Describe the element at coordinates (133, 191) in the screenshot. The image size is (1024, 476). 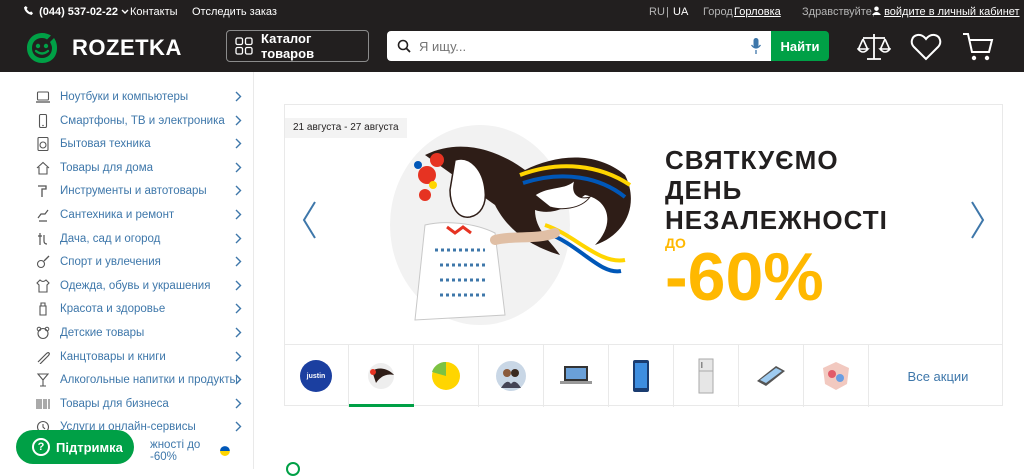
I see `sidebar-item-label: Инструменты и автотовары` at that location.